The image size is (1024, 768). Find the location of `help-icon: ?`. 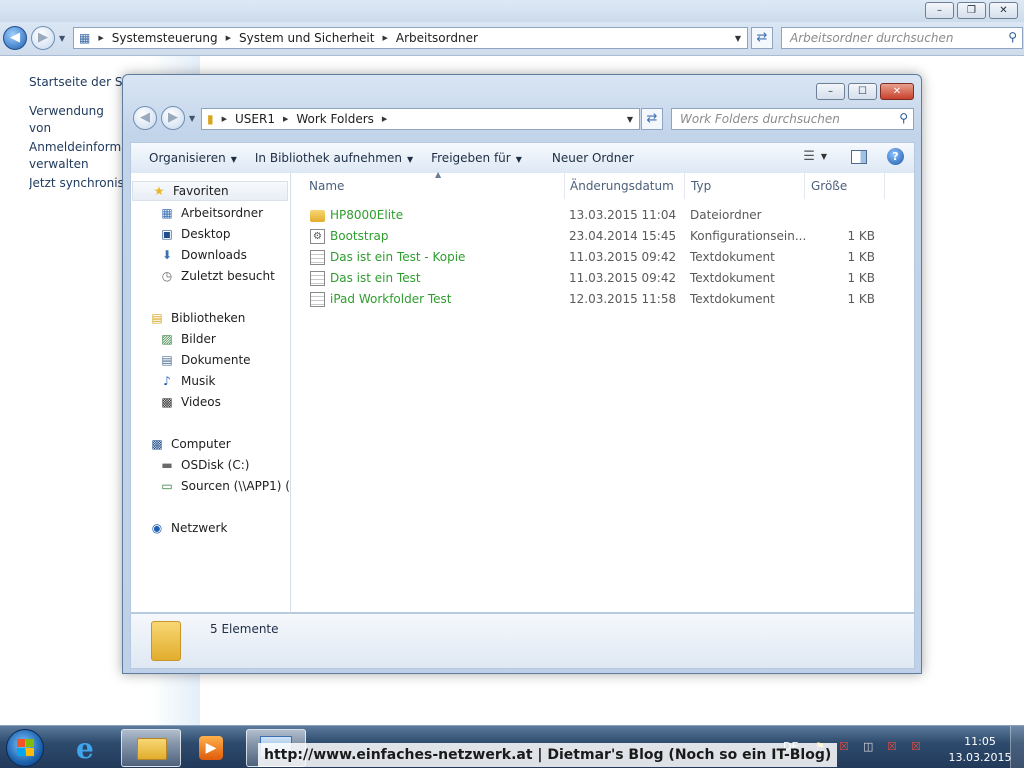

help-icon: ? is located at coordinates (895, 156).